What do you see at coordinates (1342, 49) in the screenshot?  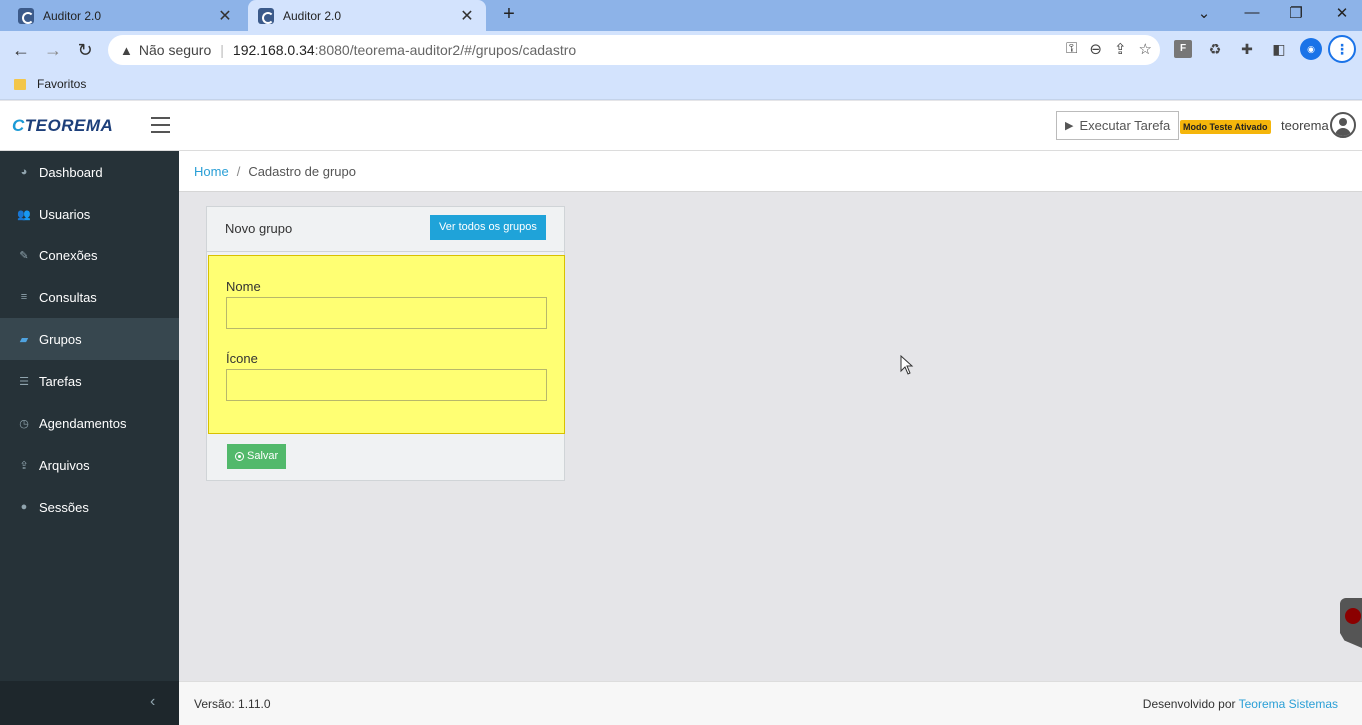 I see `browser-menu-icon: ⋮` at bounding box center [1342, 49].